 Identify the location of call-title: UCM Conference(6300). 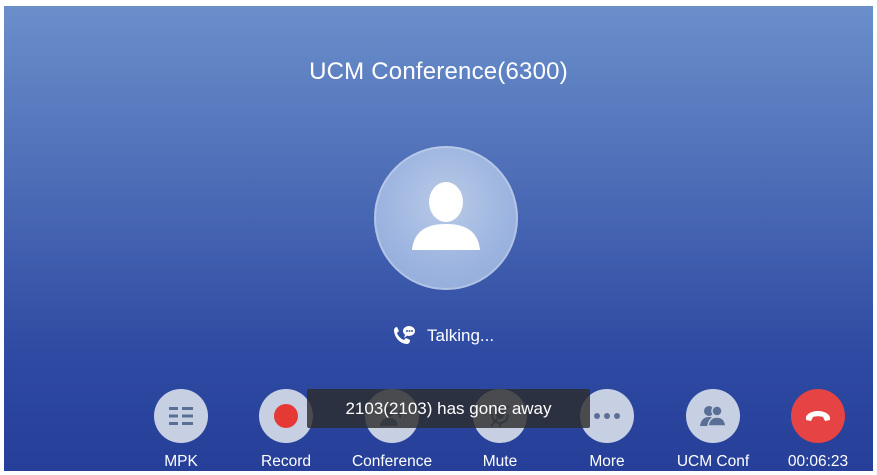
(438, 71).